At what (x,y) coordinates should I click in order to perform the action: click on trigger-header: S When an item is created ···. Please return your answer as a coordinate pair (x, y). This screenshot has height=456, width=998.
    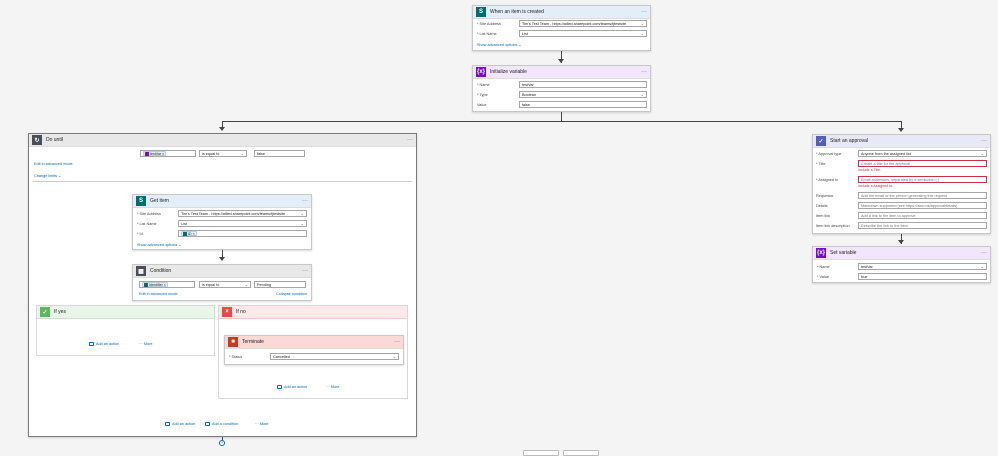
    Looking at the image, I should click on (561, 12).